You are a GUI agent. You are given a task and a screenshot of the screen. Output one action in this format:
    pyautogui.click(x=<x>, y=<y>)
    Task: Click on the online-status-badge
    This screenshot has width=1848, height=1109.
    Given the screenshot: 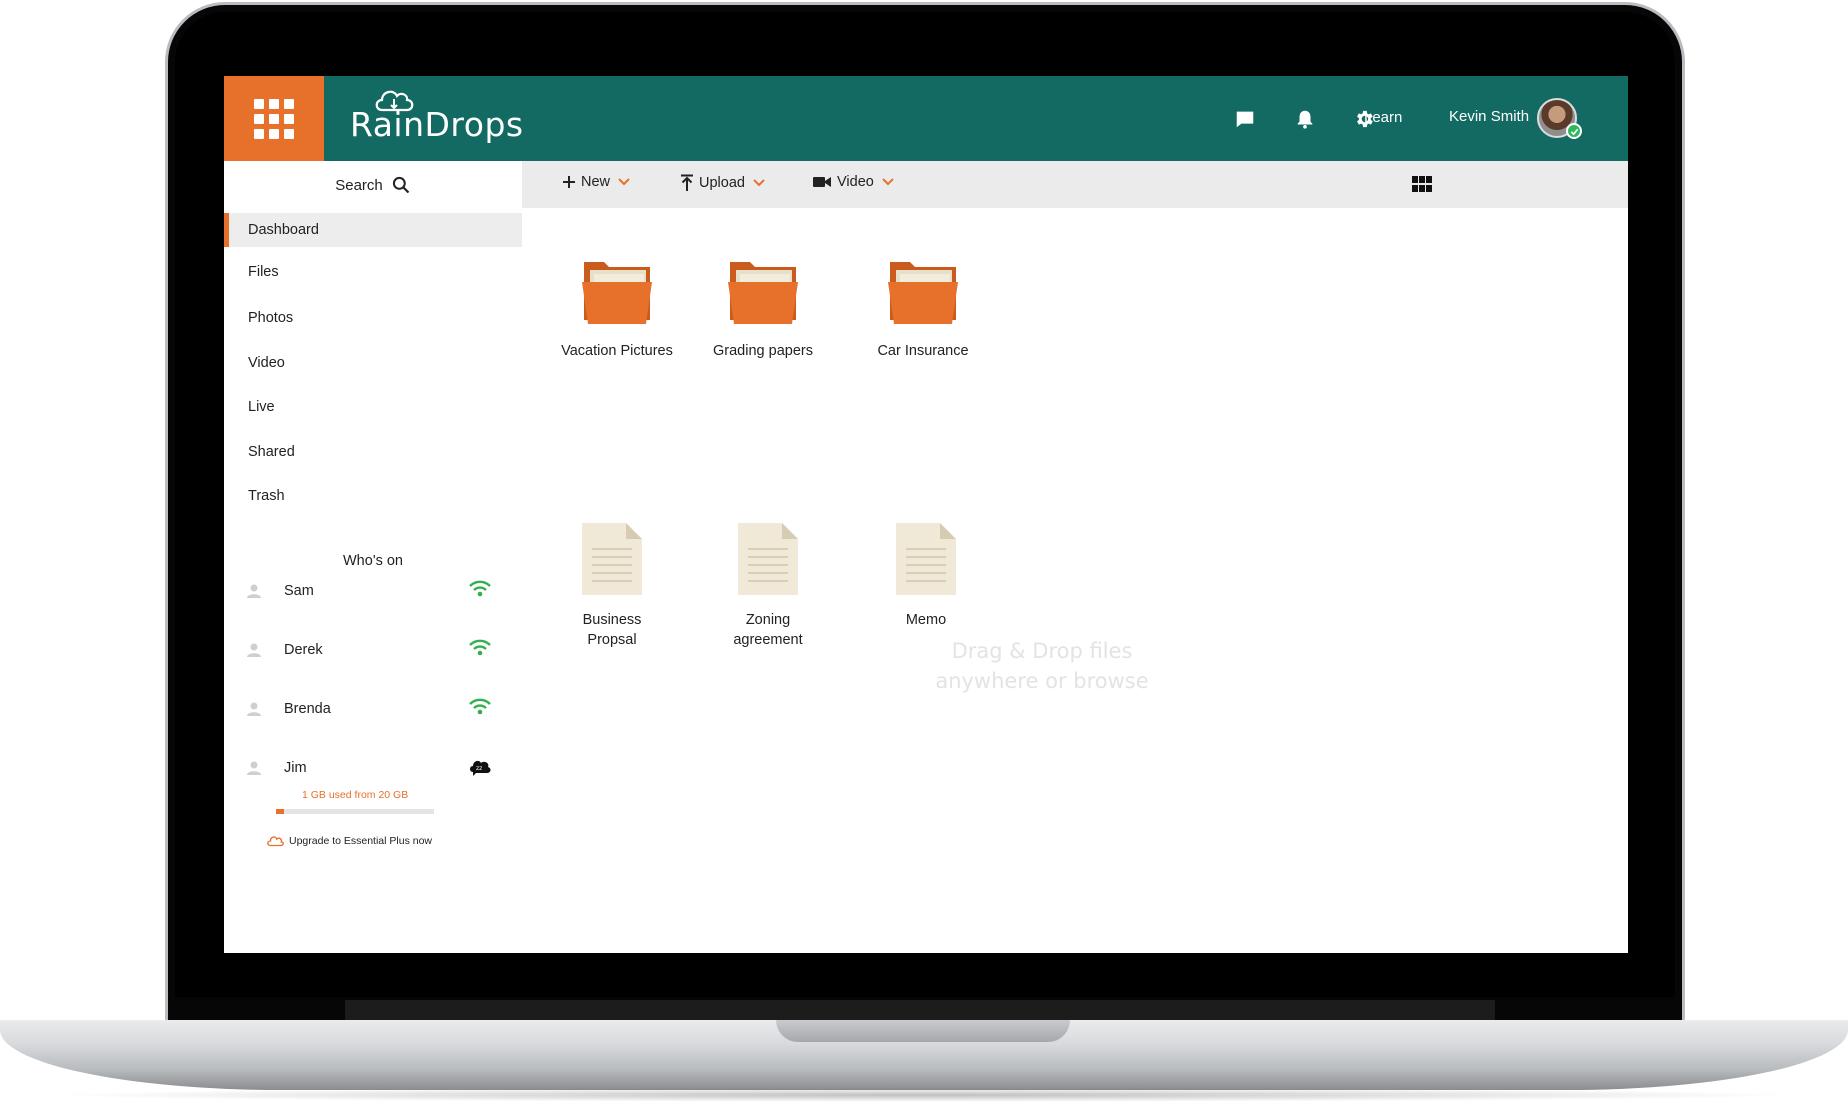 What is the action you would take?
    pyautogui.click(x=1574, y=131)
    